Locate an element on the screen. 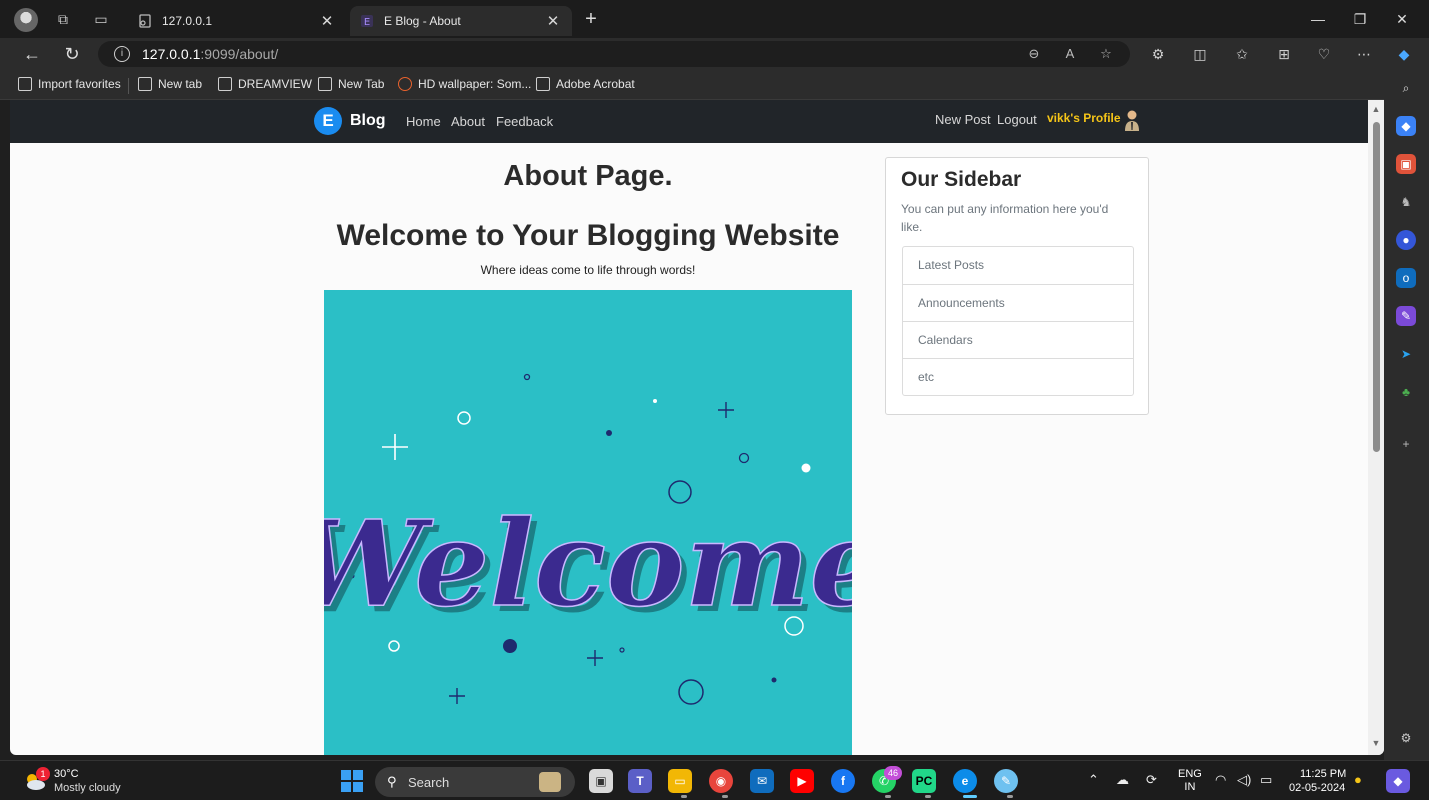 The height and width of the screenshot is (800, 1429). sidebar-item-etc: etc is located at coordinates (1018, 376).